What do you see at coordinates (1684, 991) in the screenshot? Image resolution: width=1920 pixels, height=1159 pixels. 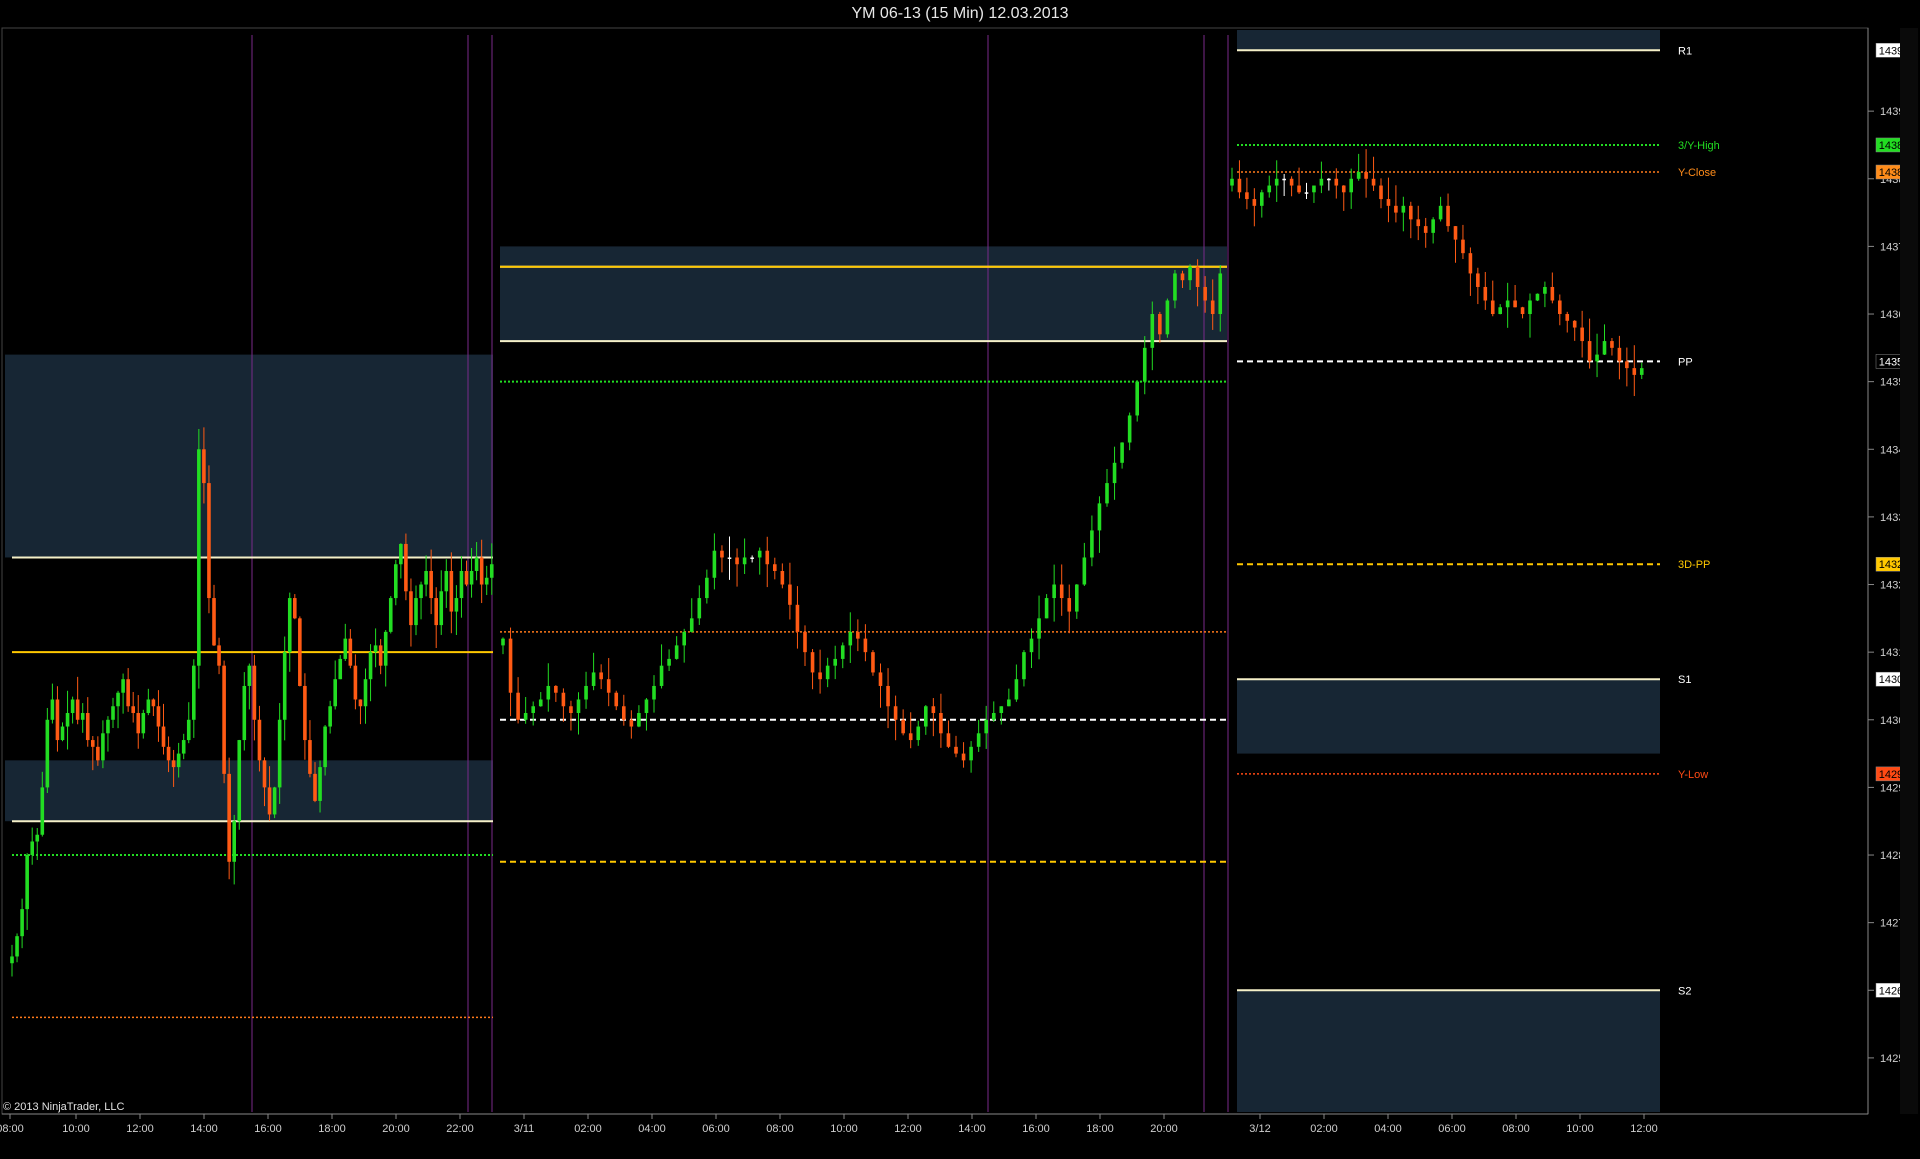 I see `pivot-label: S2` at bounding box center [1684, 991].